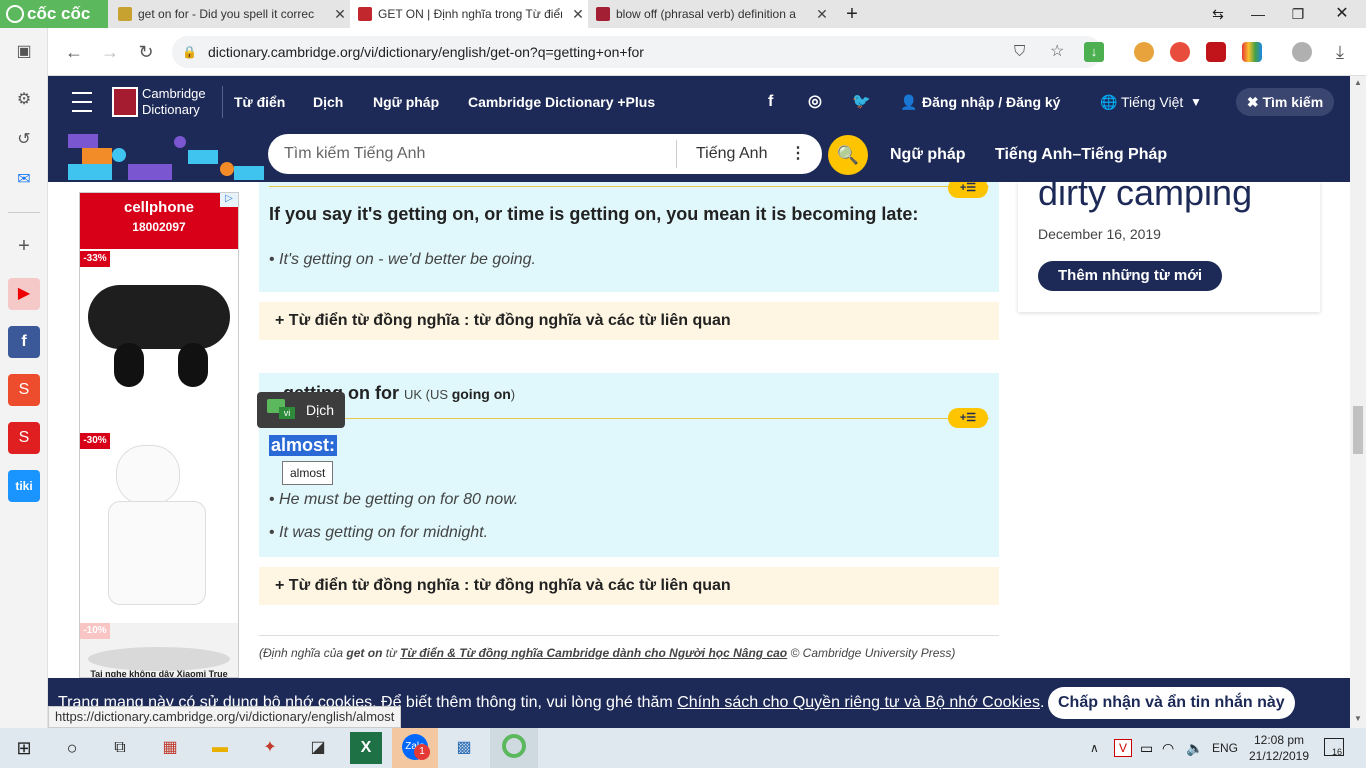  Describe the element at coordinates (1145, 198) in the screenshot. I see `new-word-title: dirty camping` at that location.